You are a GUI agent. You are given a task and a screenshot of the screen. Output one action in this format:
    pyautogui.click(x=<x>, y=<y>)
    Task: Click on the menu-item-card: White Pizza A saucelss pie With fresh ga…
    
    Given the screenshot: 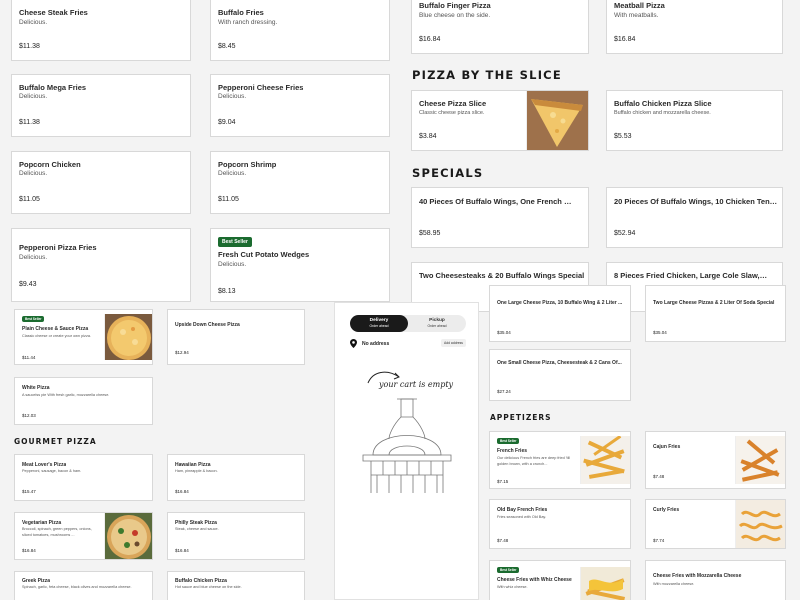 What is the action you would take?
    pyautogui.click(x=83, y=401)
    